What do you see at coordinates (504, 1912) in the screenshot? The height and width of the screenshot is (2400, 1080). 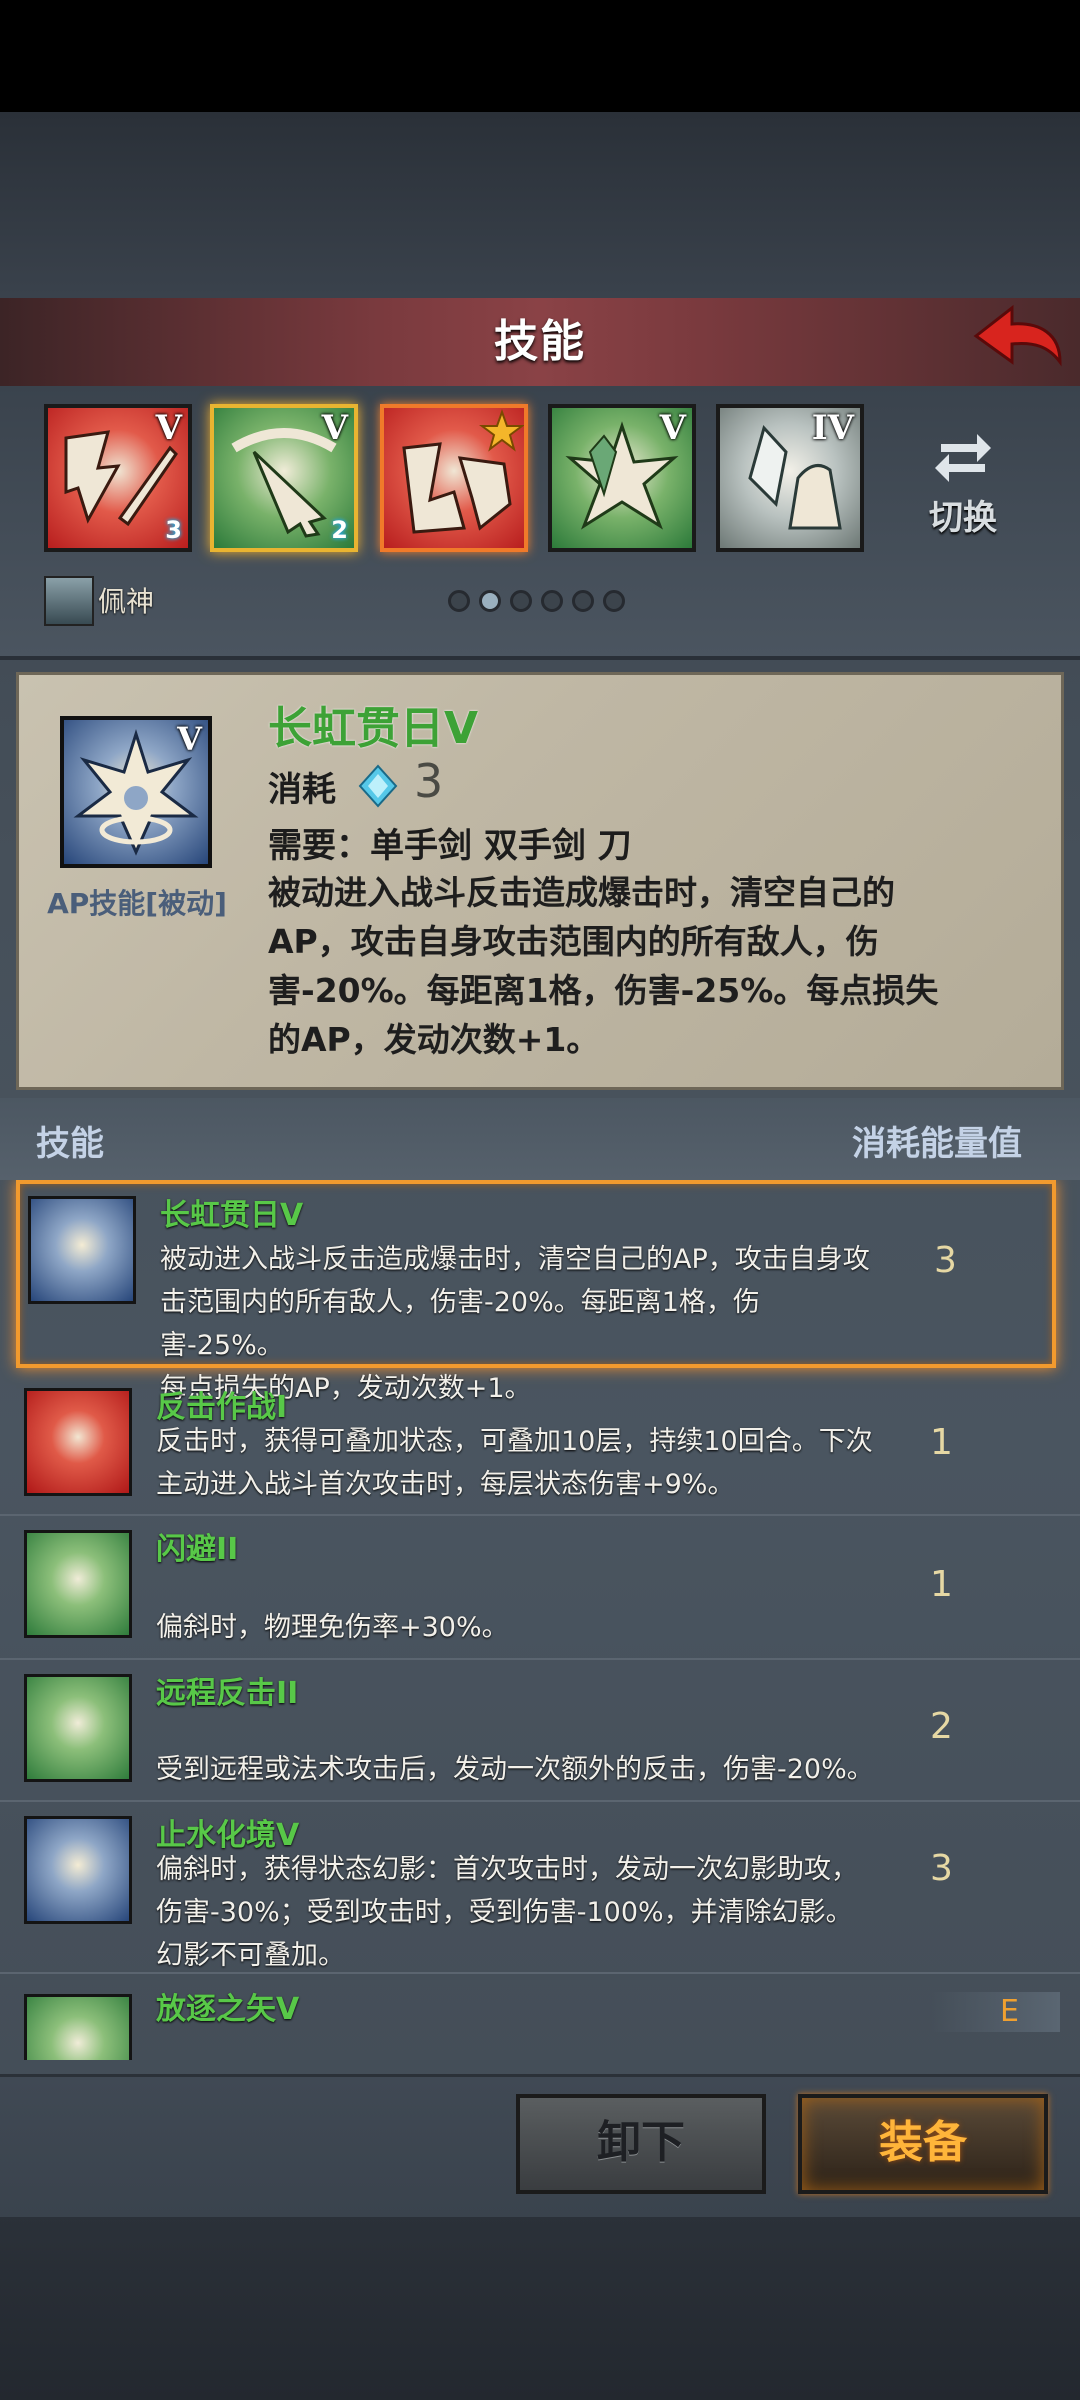 I see `desc-line: 伤害-30%；受到攻击时，受到伤害-100%，并清除幻影。` at bounding box center [504, 1912].